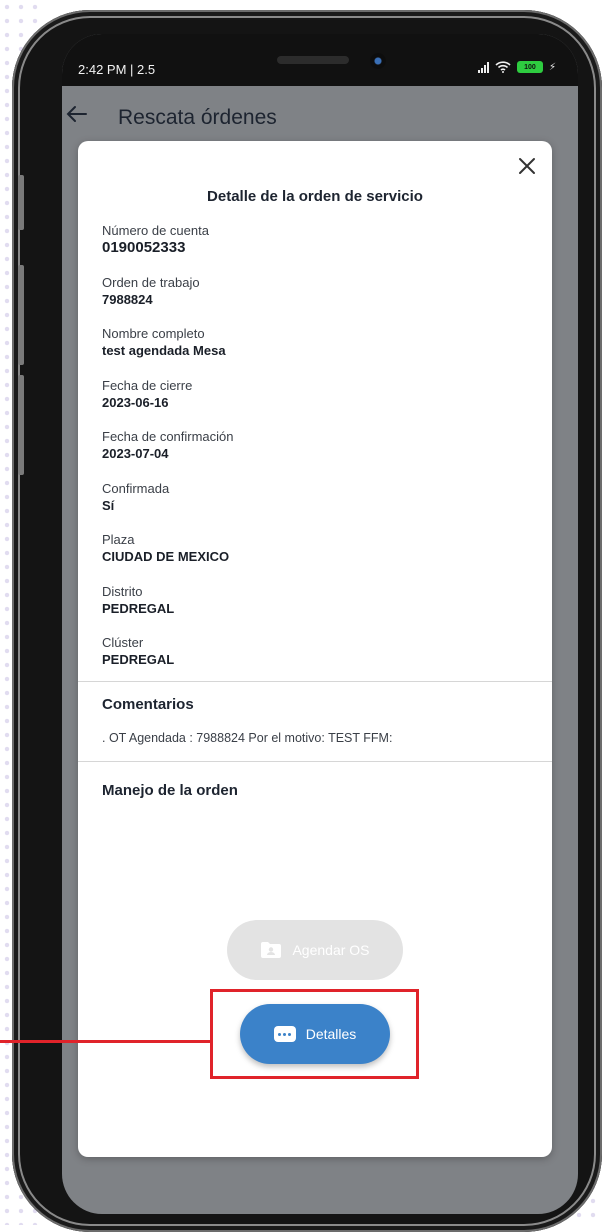 This screenshot has width=609, height=1232. I want to click on field-work-order: Orden de trabajo 7988824, so click(168, 300).